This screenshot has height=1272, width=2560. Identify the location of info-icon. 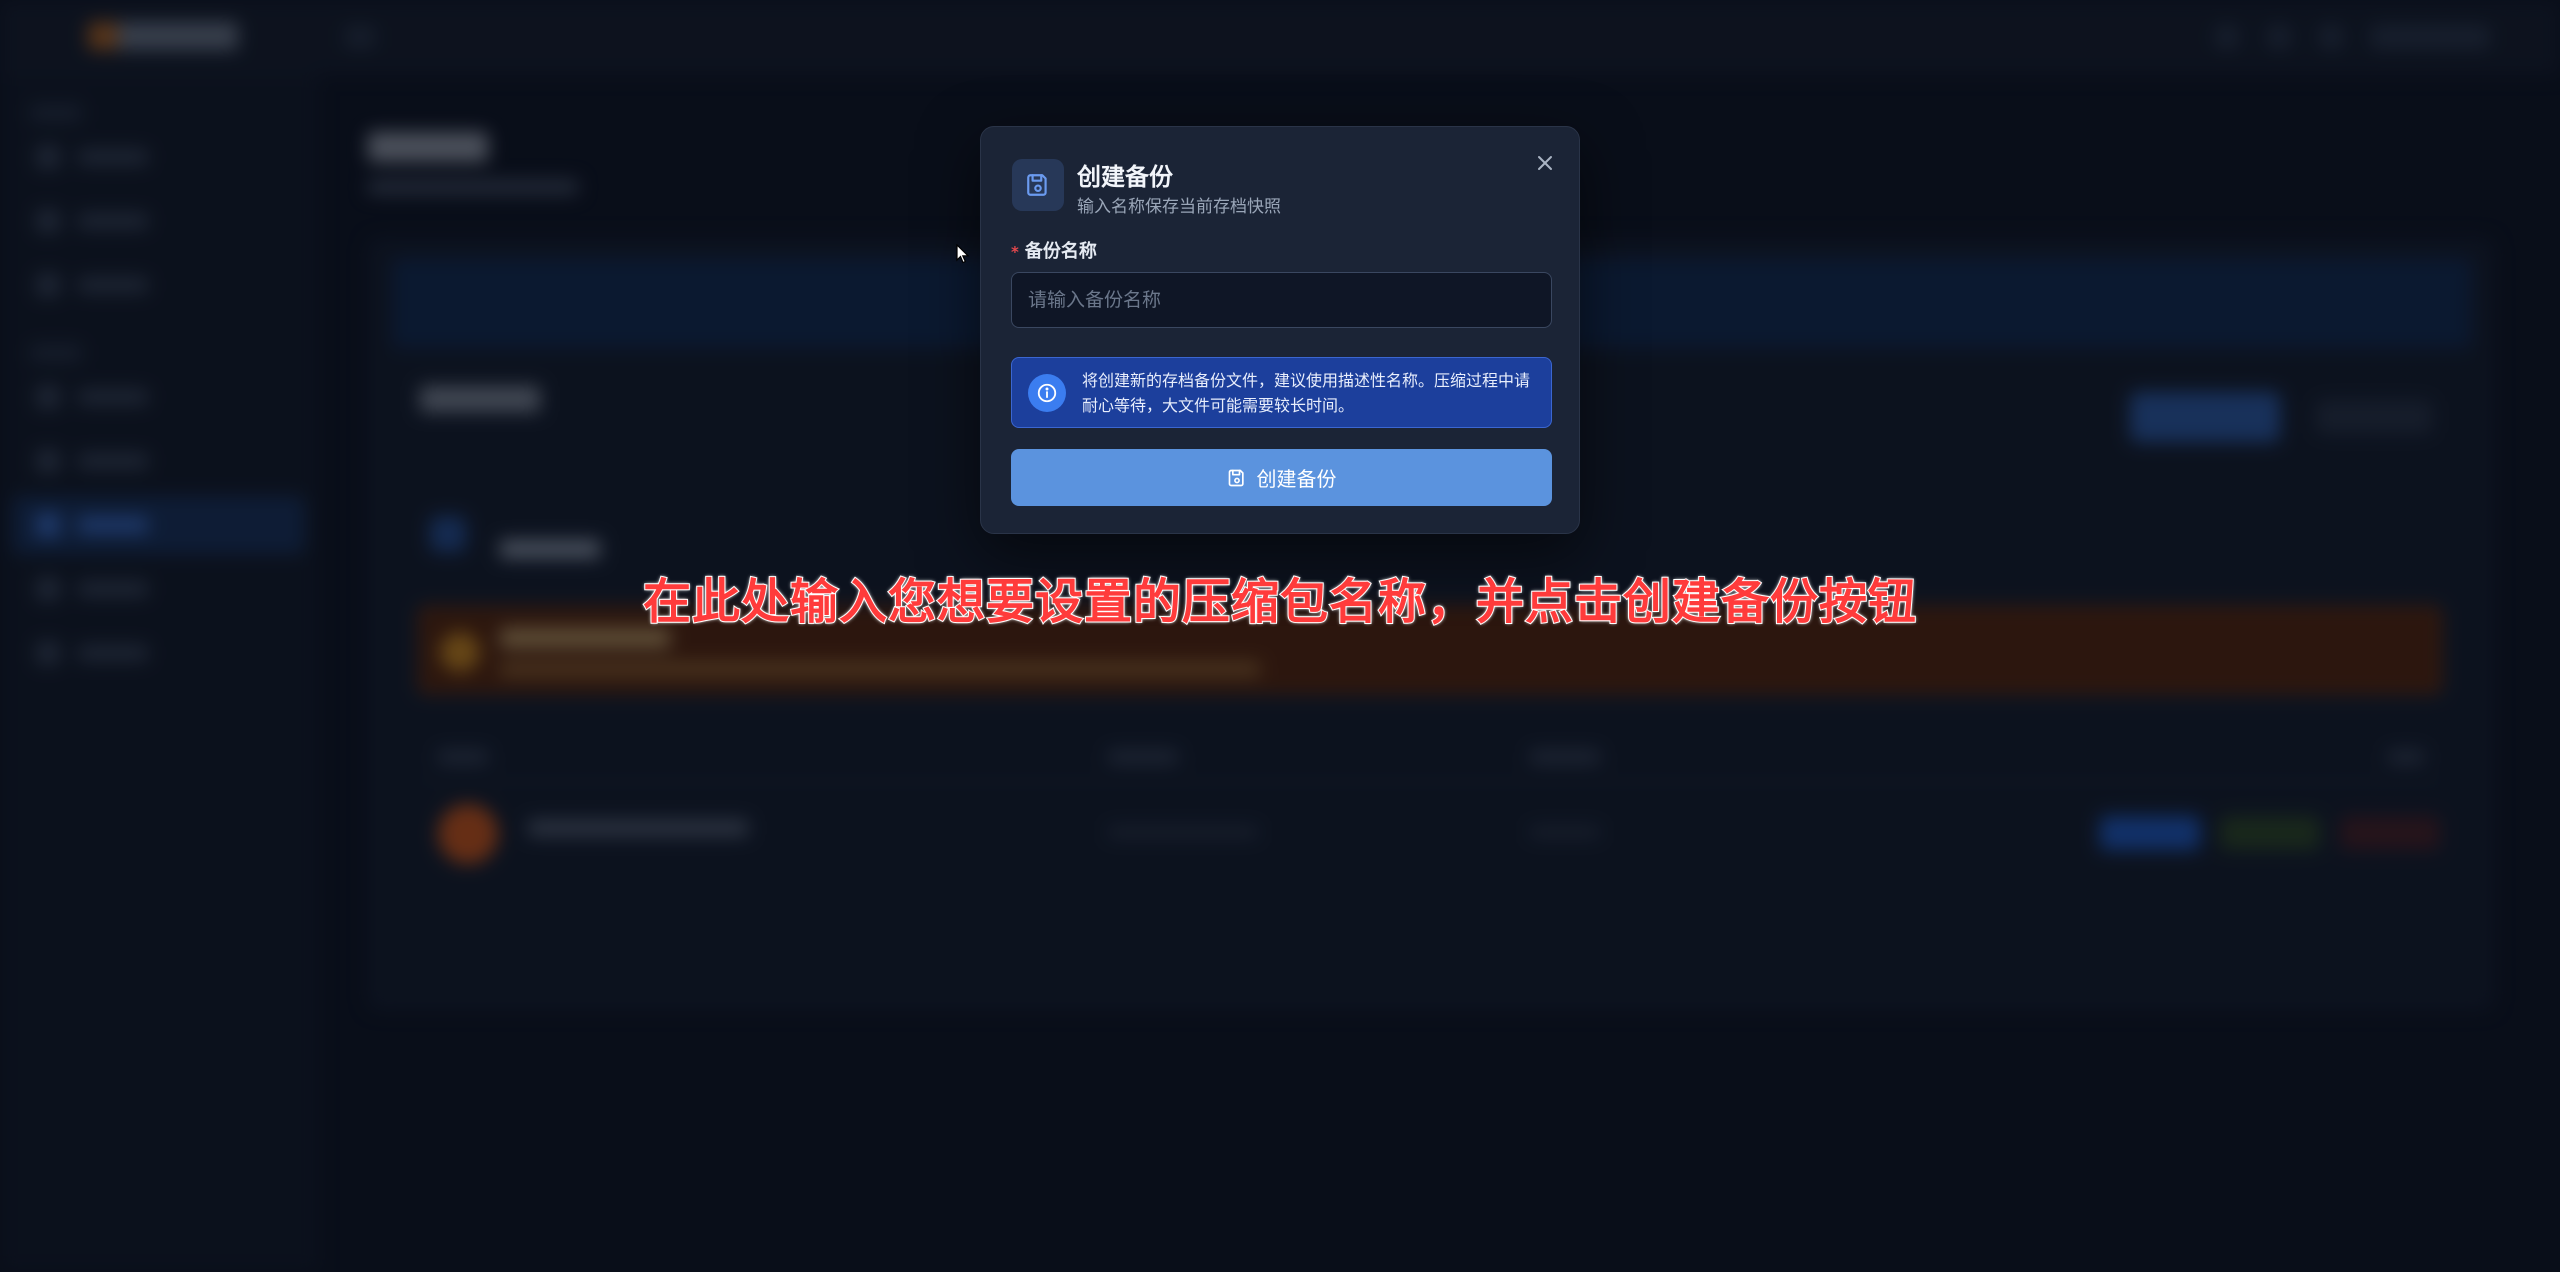
(1047, 393).